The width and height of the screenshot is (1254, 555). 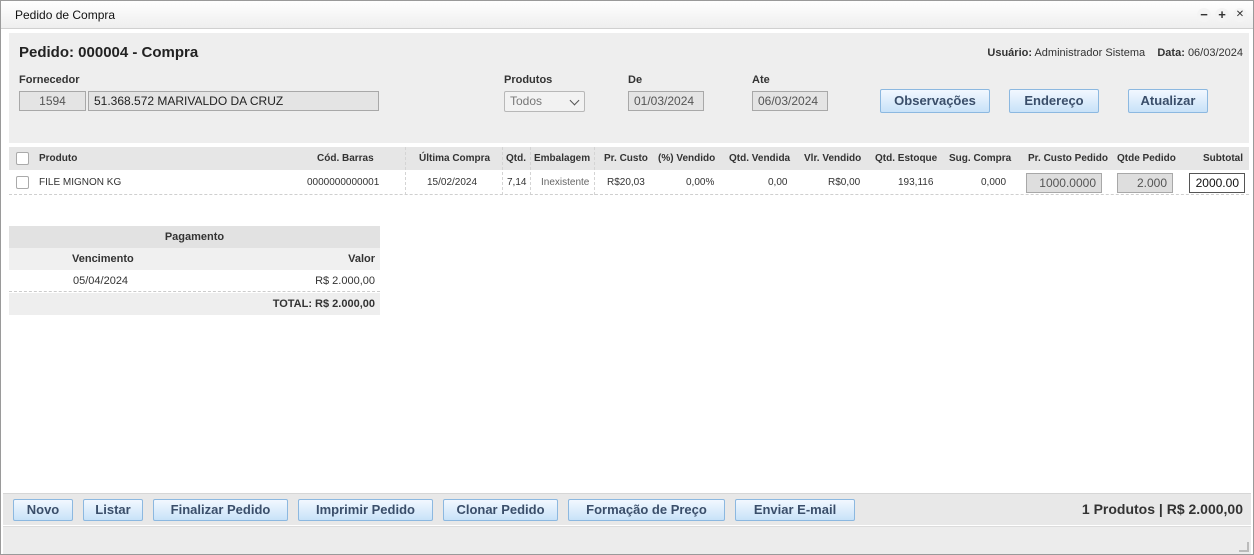 What do you see at coordinates (916, 182) in the screenshot?
I see `cell-qtd-estoque: 193,116` at bounding box center [916, 182].